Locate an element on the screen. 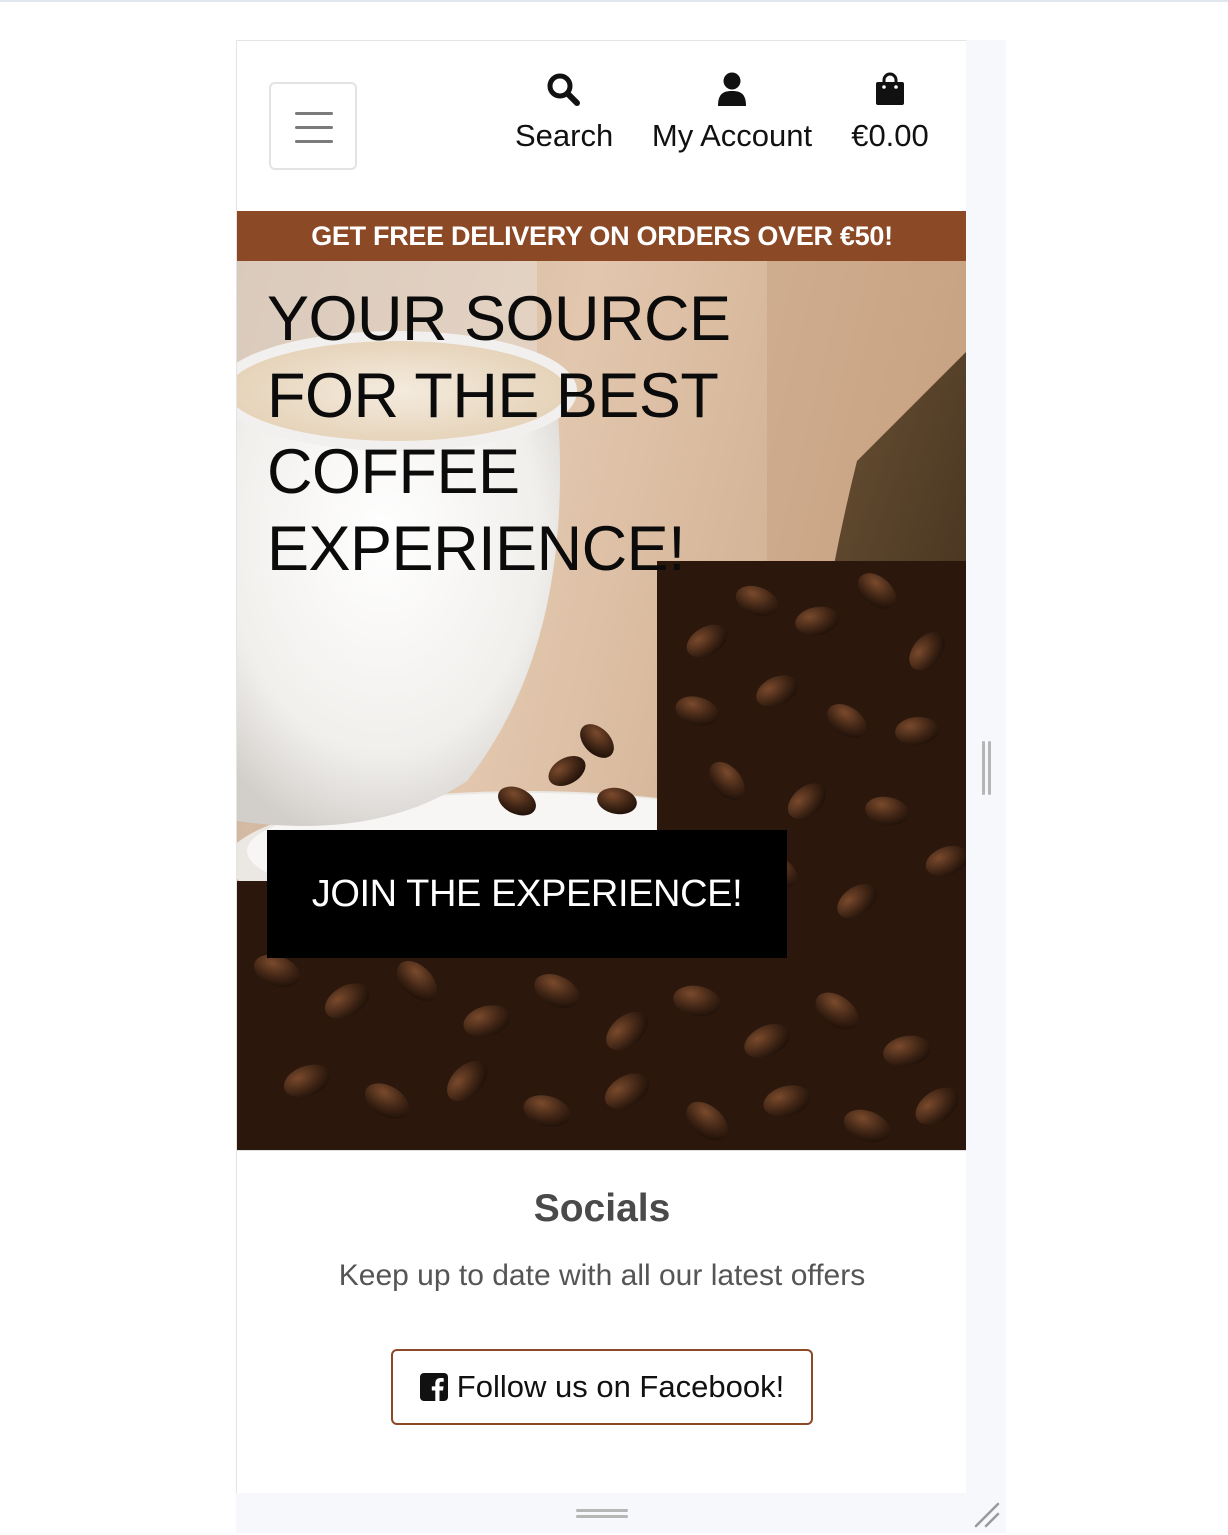 This screenshot has height=1535, width=1228. shopping-bag-icon is located at coordinates (890, 88).